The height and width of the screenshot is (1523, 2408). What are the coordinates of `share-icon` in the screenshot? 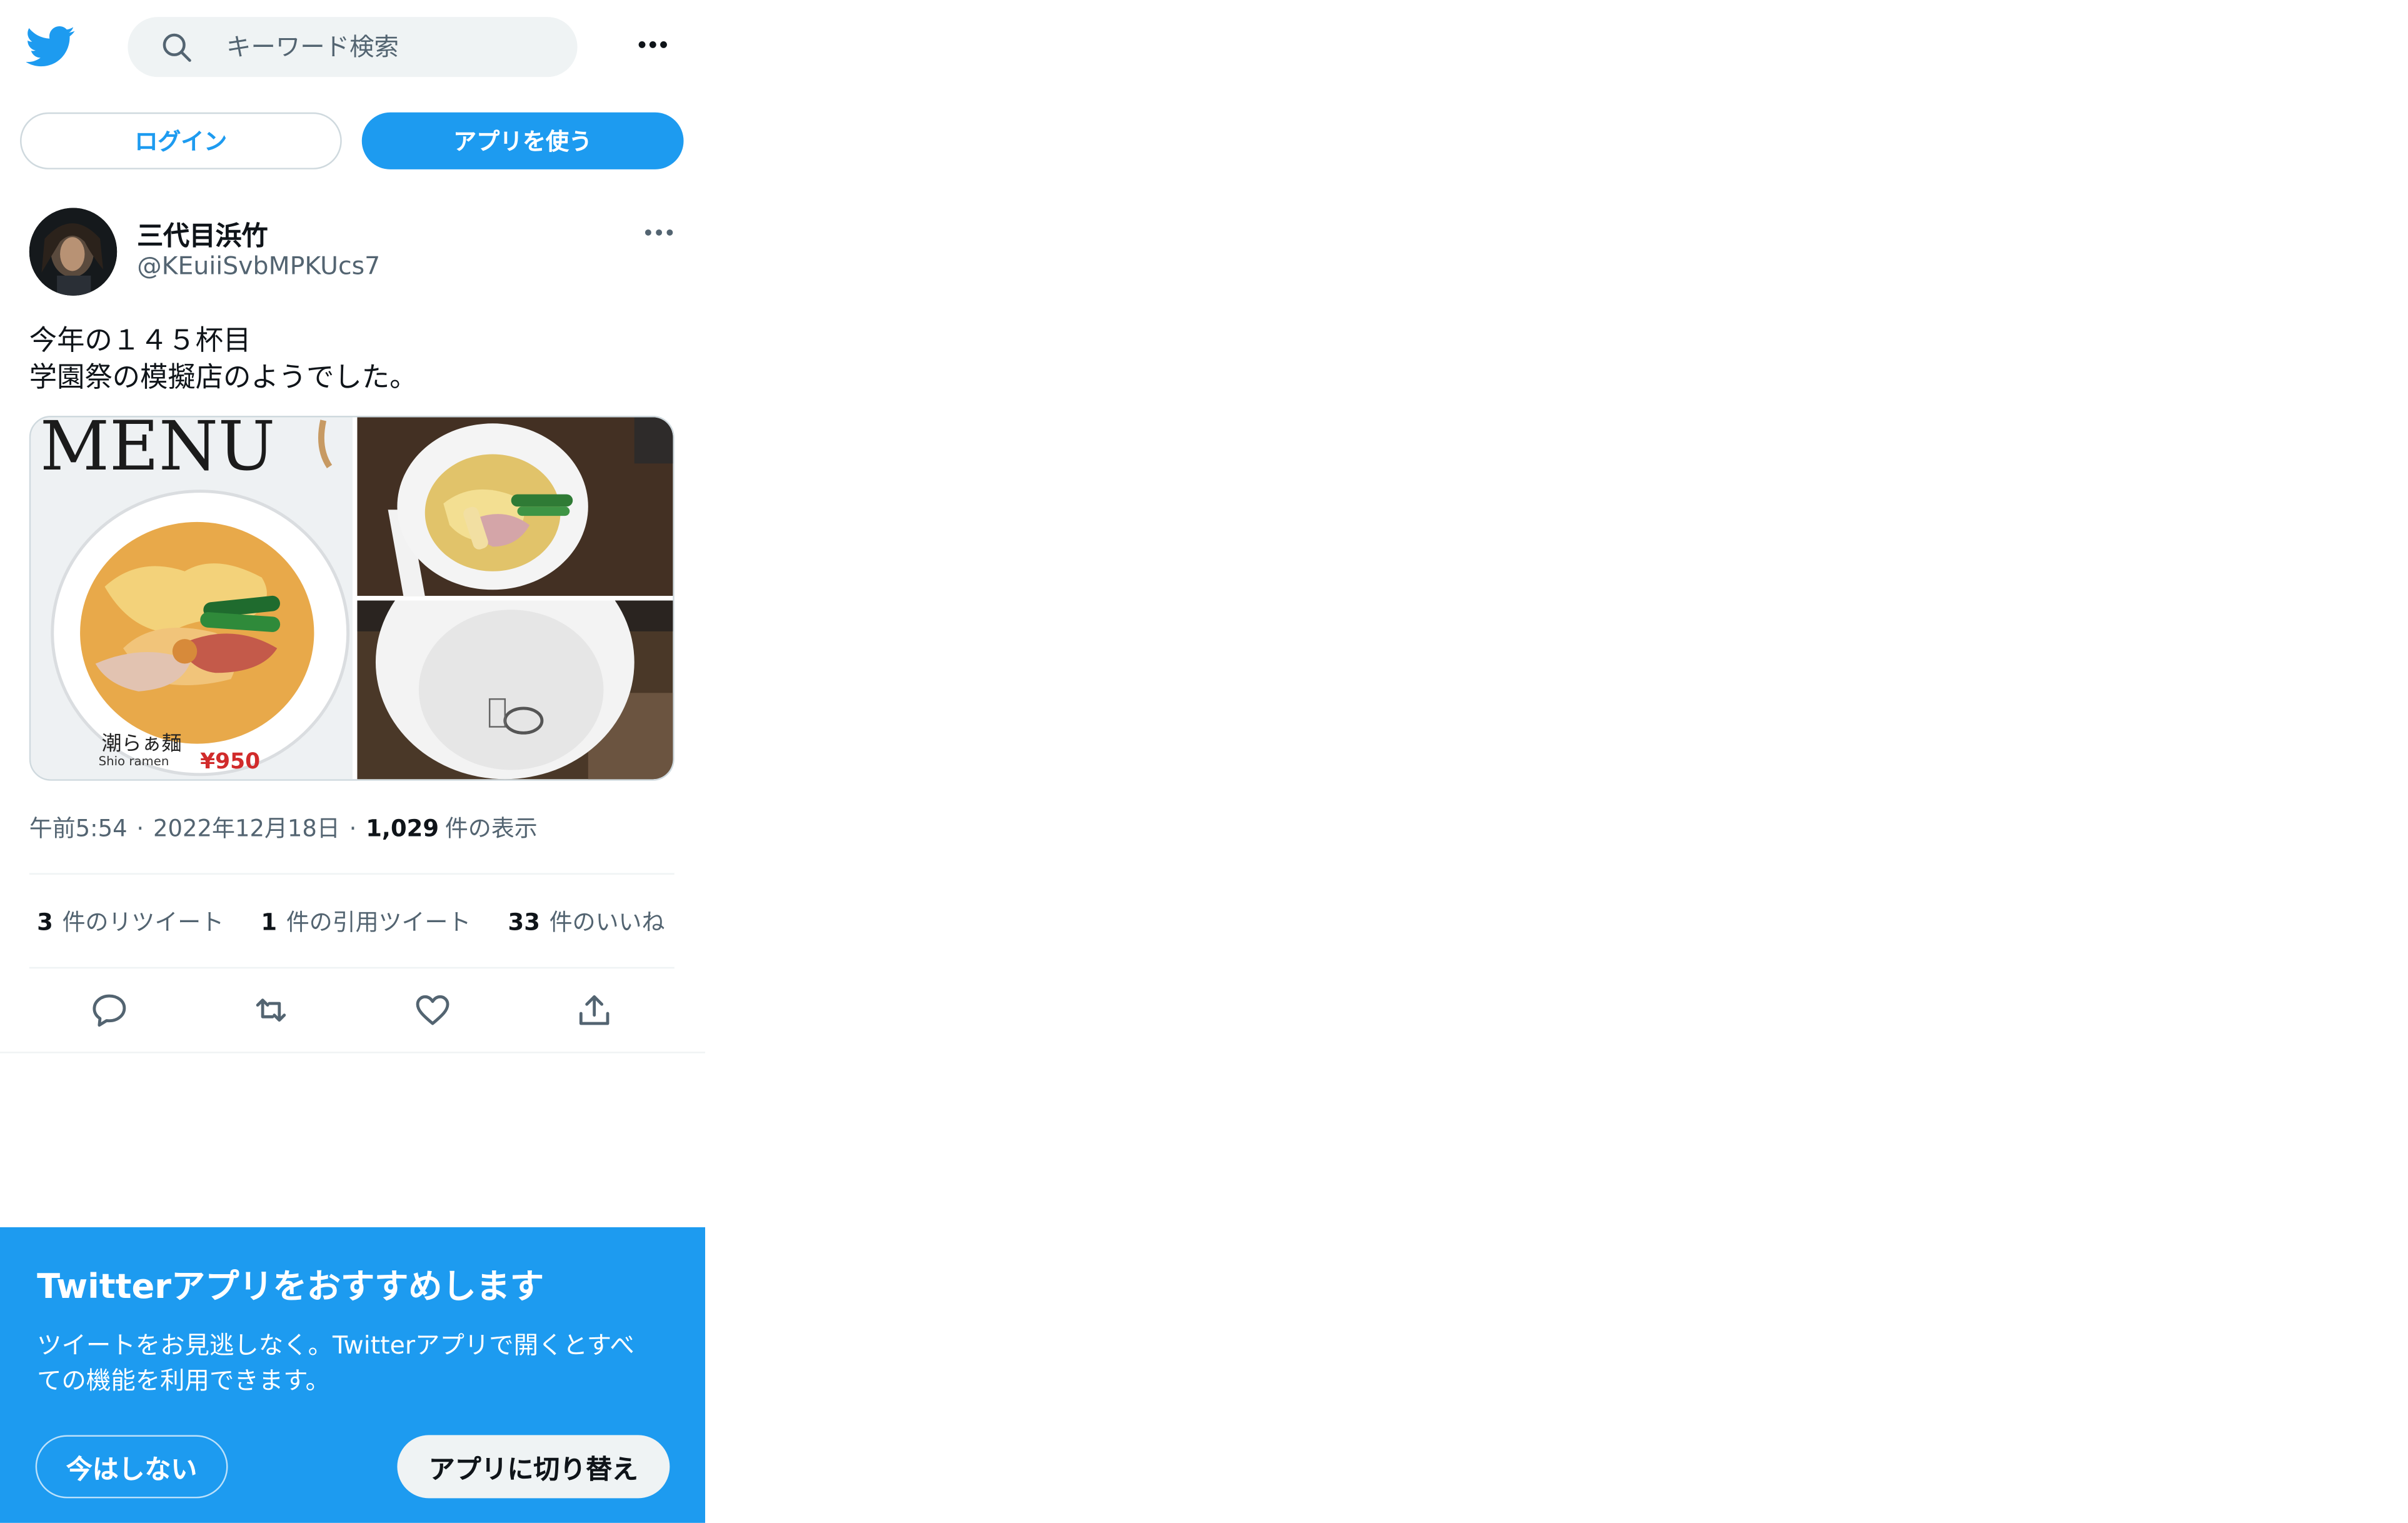 It's located at (594, 1010).